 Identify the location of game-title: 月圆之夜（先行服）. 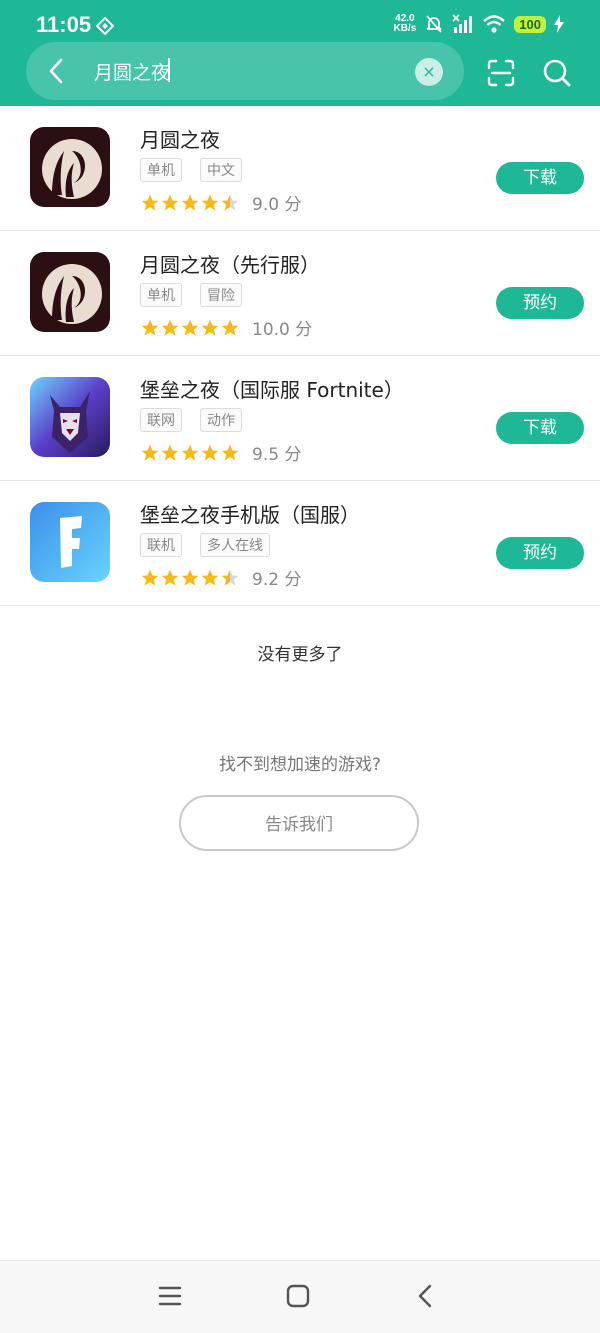
(230, 265).